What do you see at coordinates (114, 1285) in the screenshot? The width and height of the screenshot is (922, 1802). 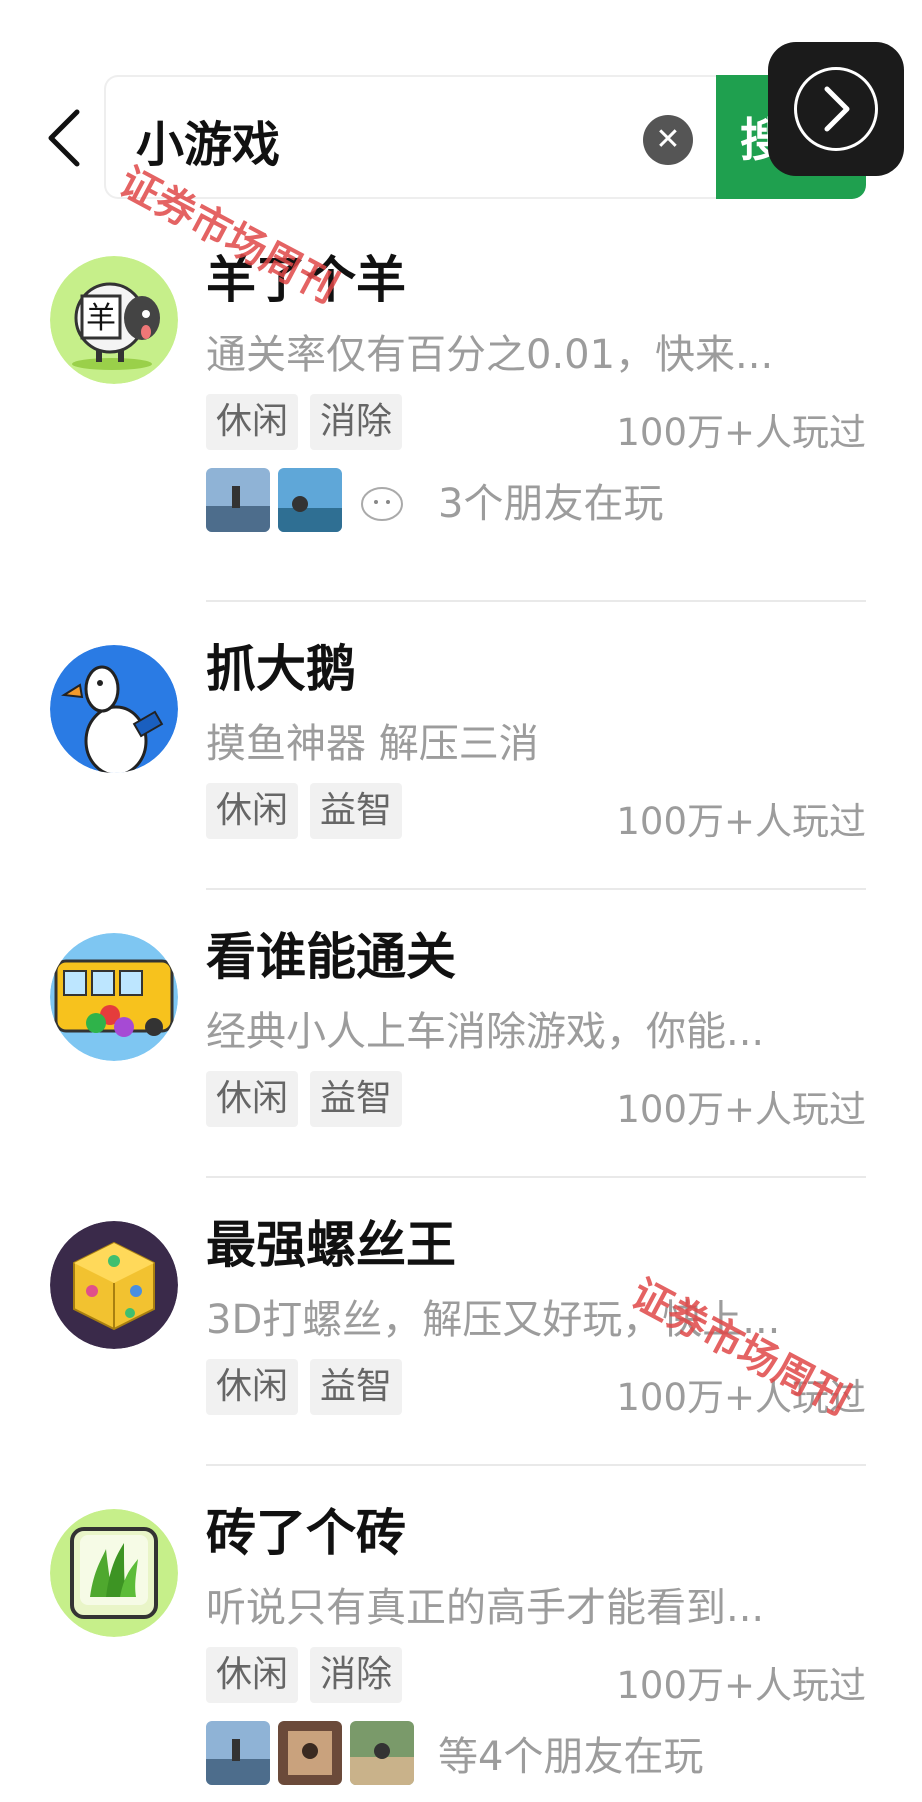 I see `screw-cube-game-icon` at bounding box center [114, 1285].